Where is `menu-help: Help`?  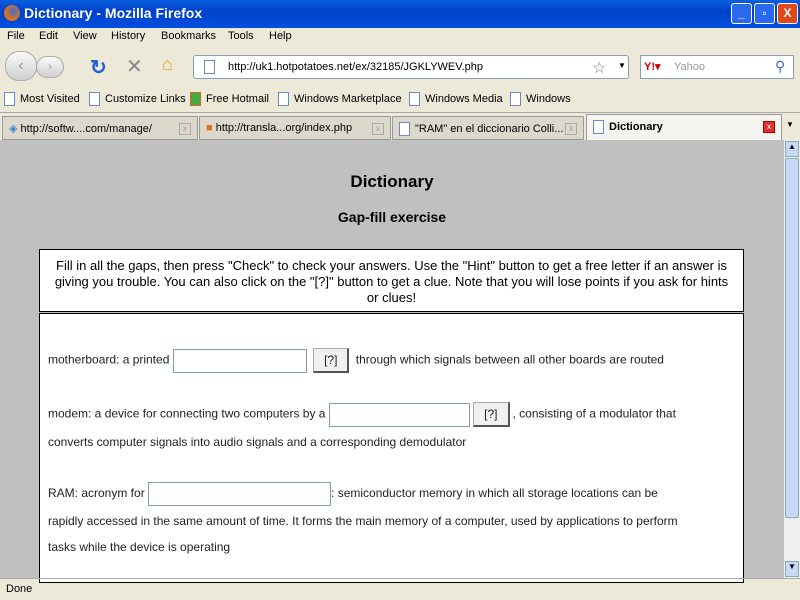
menu-help: Help is located at coordinates (280, 36).